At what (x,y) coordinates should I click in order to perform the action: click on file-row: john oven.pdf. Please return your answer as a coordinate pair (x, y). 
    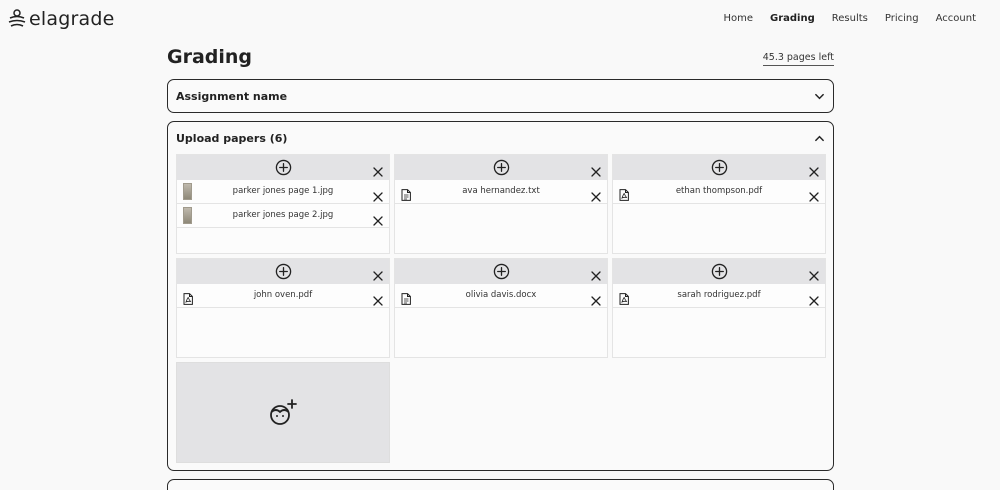
    Looking at the image, I should click on (283, 296).